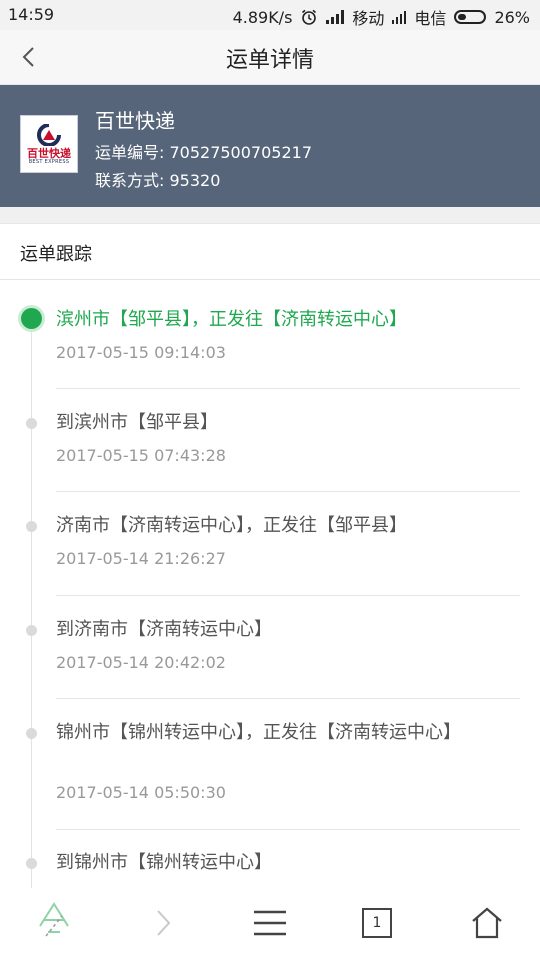  What do you see at coordinates (163, 923) in the screenshot?
I see `forward-icon` at bounding box center [163, 923].